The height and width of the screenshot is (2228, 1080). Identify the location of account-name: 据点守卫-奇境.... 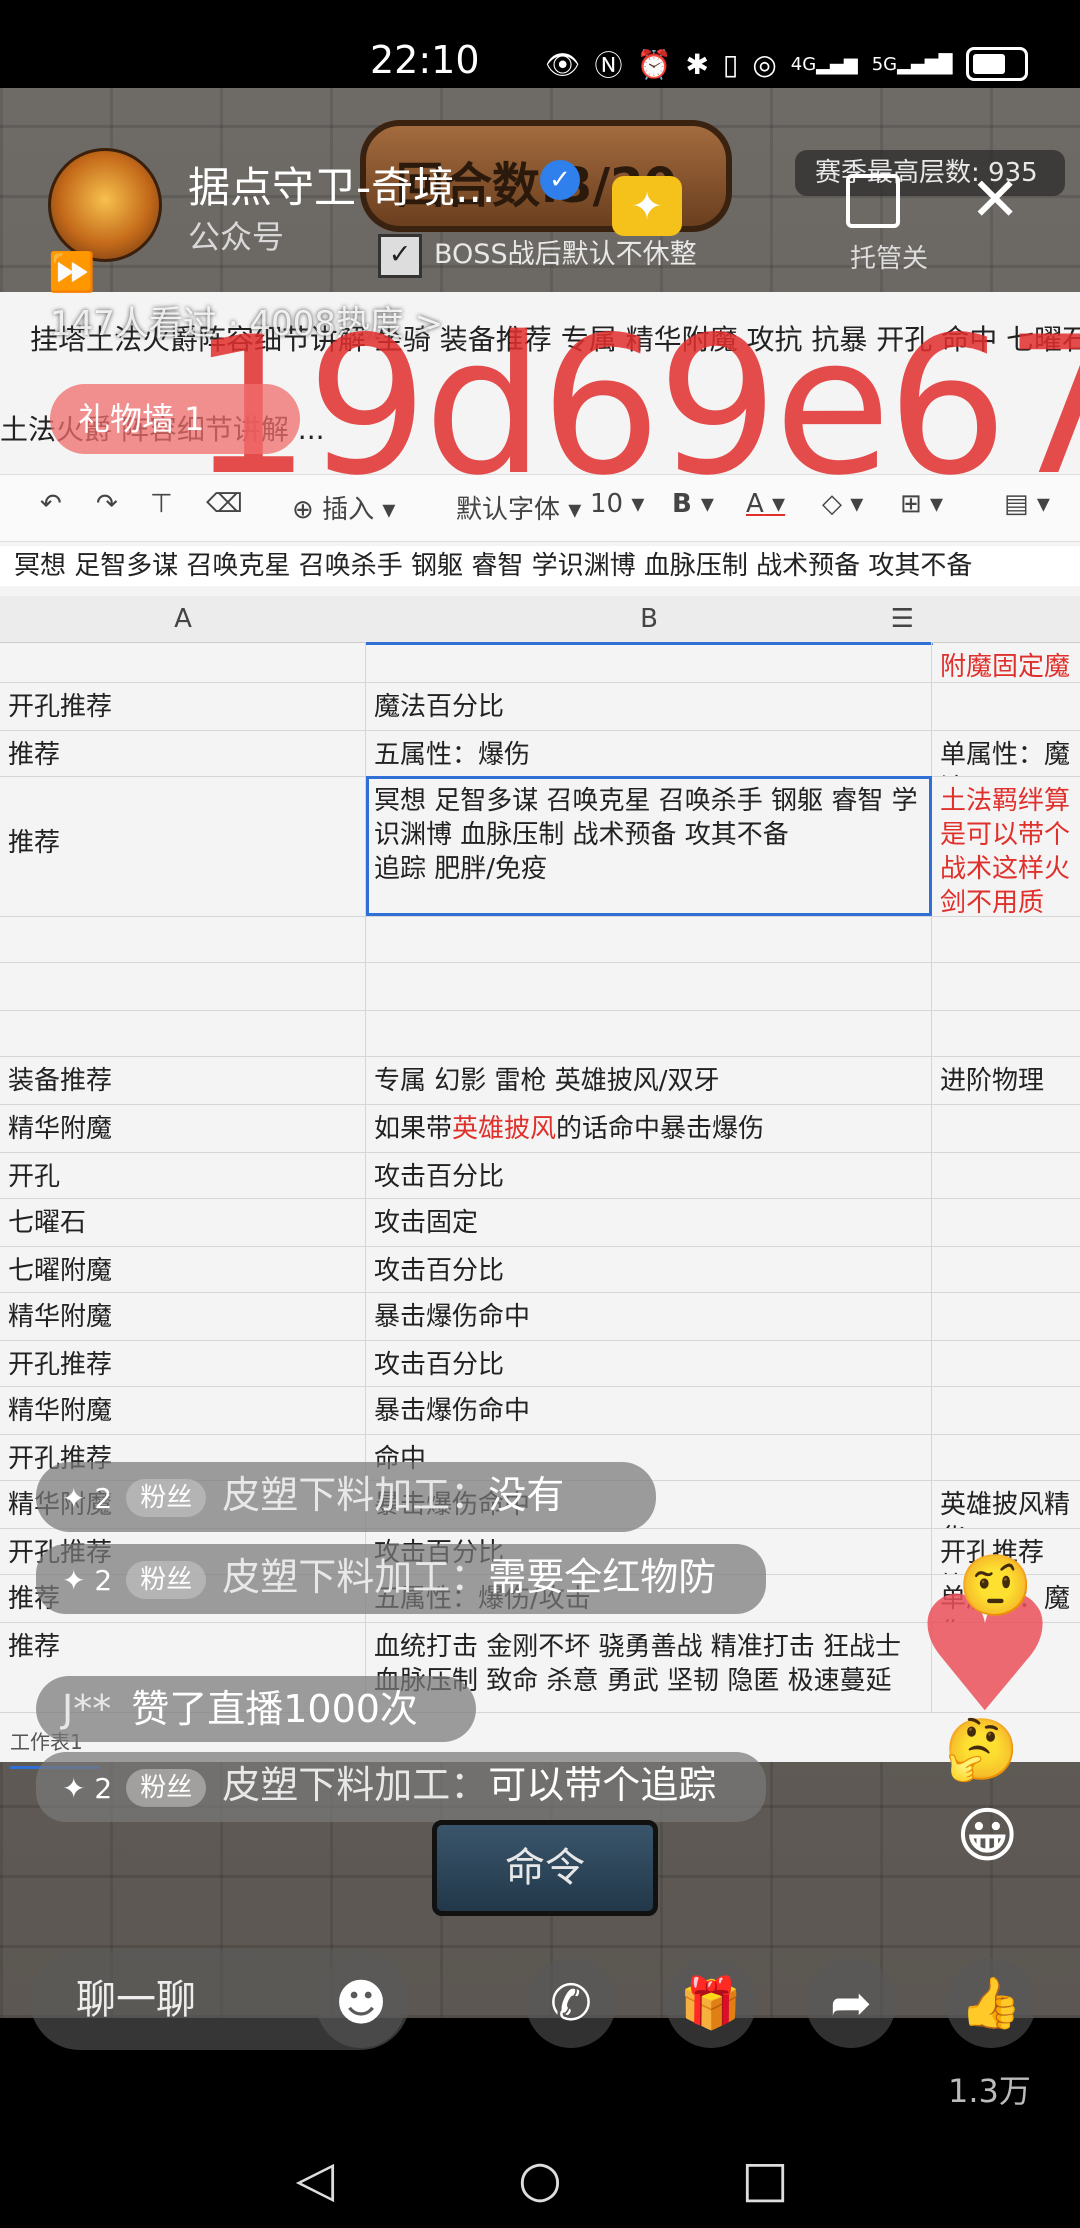
(341, 184).